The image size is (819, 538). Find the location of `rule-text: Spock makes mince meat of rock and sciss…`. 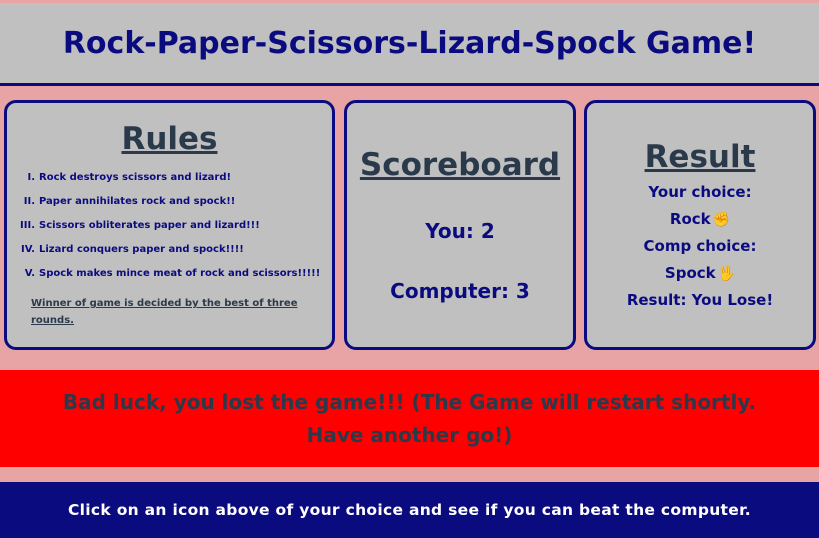

rule-text: Spock makes mince meat of rock and sciss… is located at coordinates (180, 273).